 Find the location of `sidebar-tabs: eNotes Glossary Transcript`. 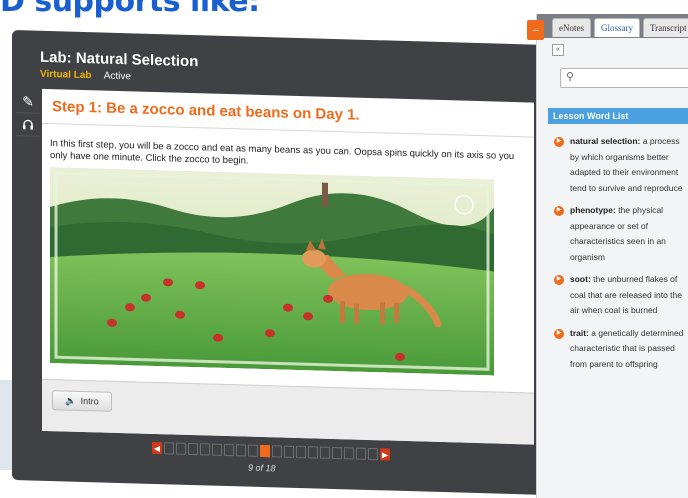

sidebar-tabs: eNotes Glossary Transcript is located at coordinates (620, 27).